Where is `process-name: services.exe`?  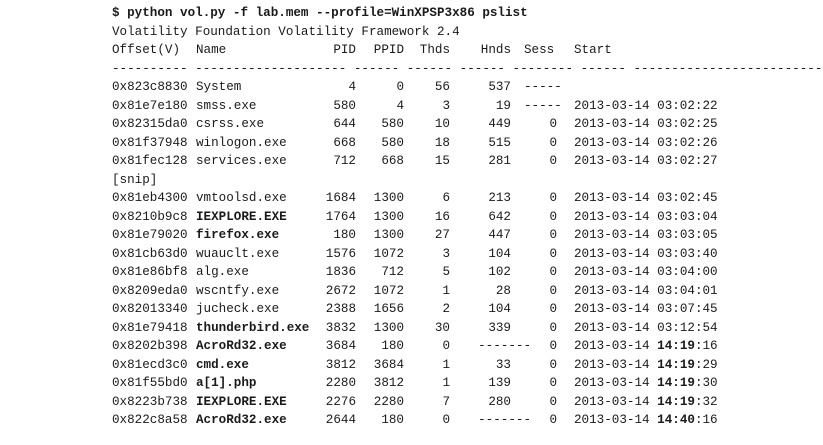 process-name: services.exe is located at coordinates (241, 161).